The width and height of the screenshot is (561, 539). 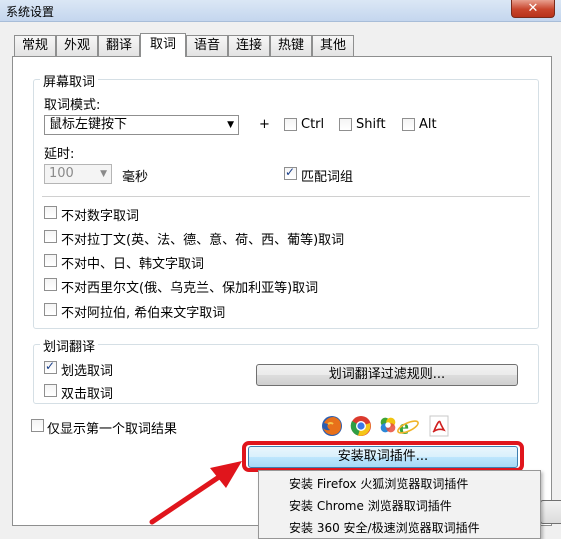 I want to click on red-arrow-annotation, so click(x=195, y=493).